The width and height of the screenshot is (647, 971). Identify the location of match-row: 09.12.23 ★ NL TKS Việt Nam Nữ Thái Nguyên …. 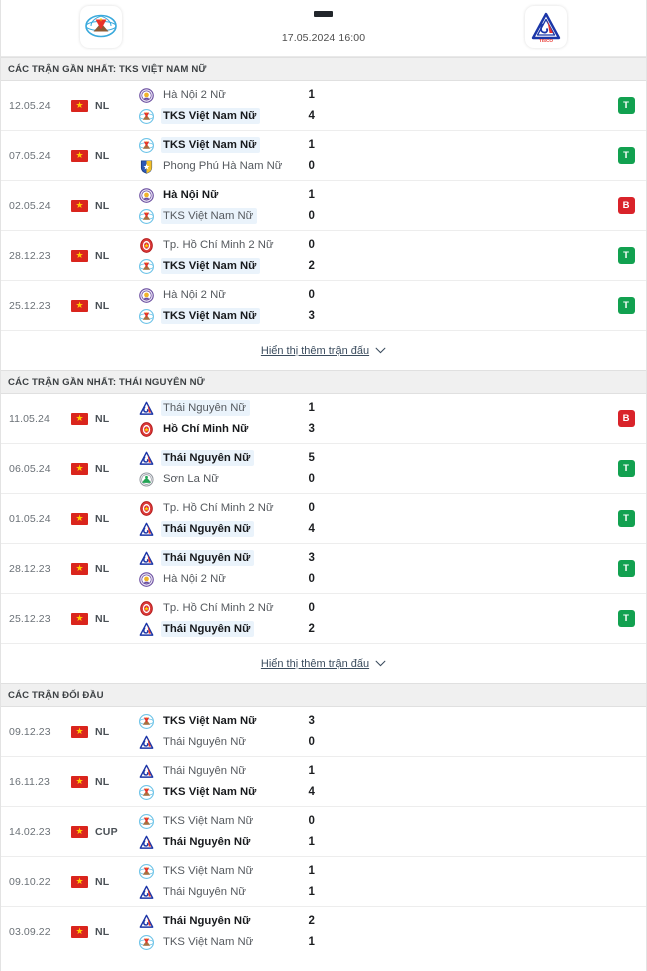
(323, 732).